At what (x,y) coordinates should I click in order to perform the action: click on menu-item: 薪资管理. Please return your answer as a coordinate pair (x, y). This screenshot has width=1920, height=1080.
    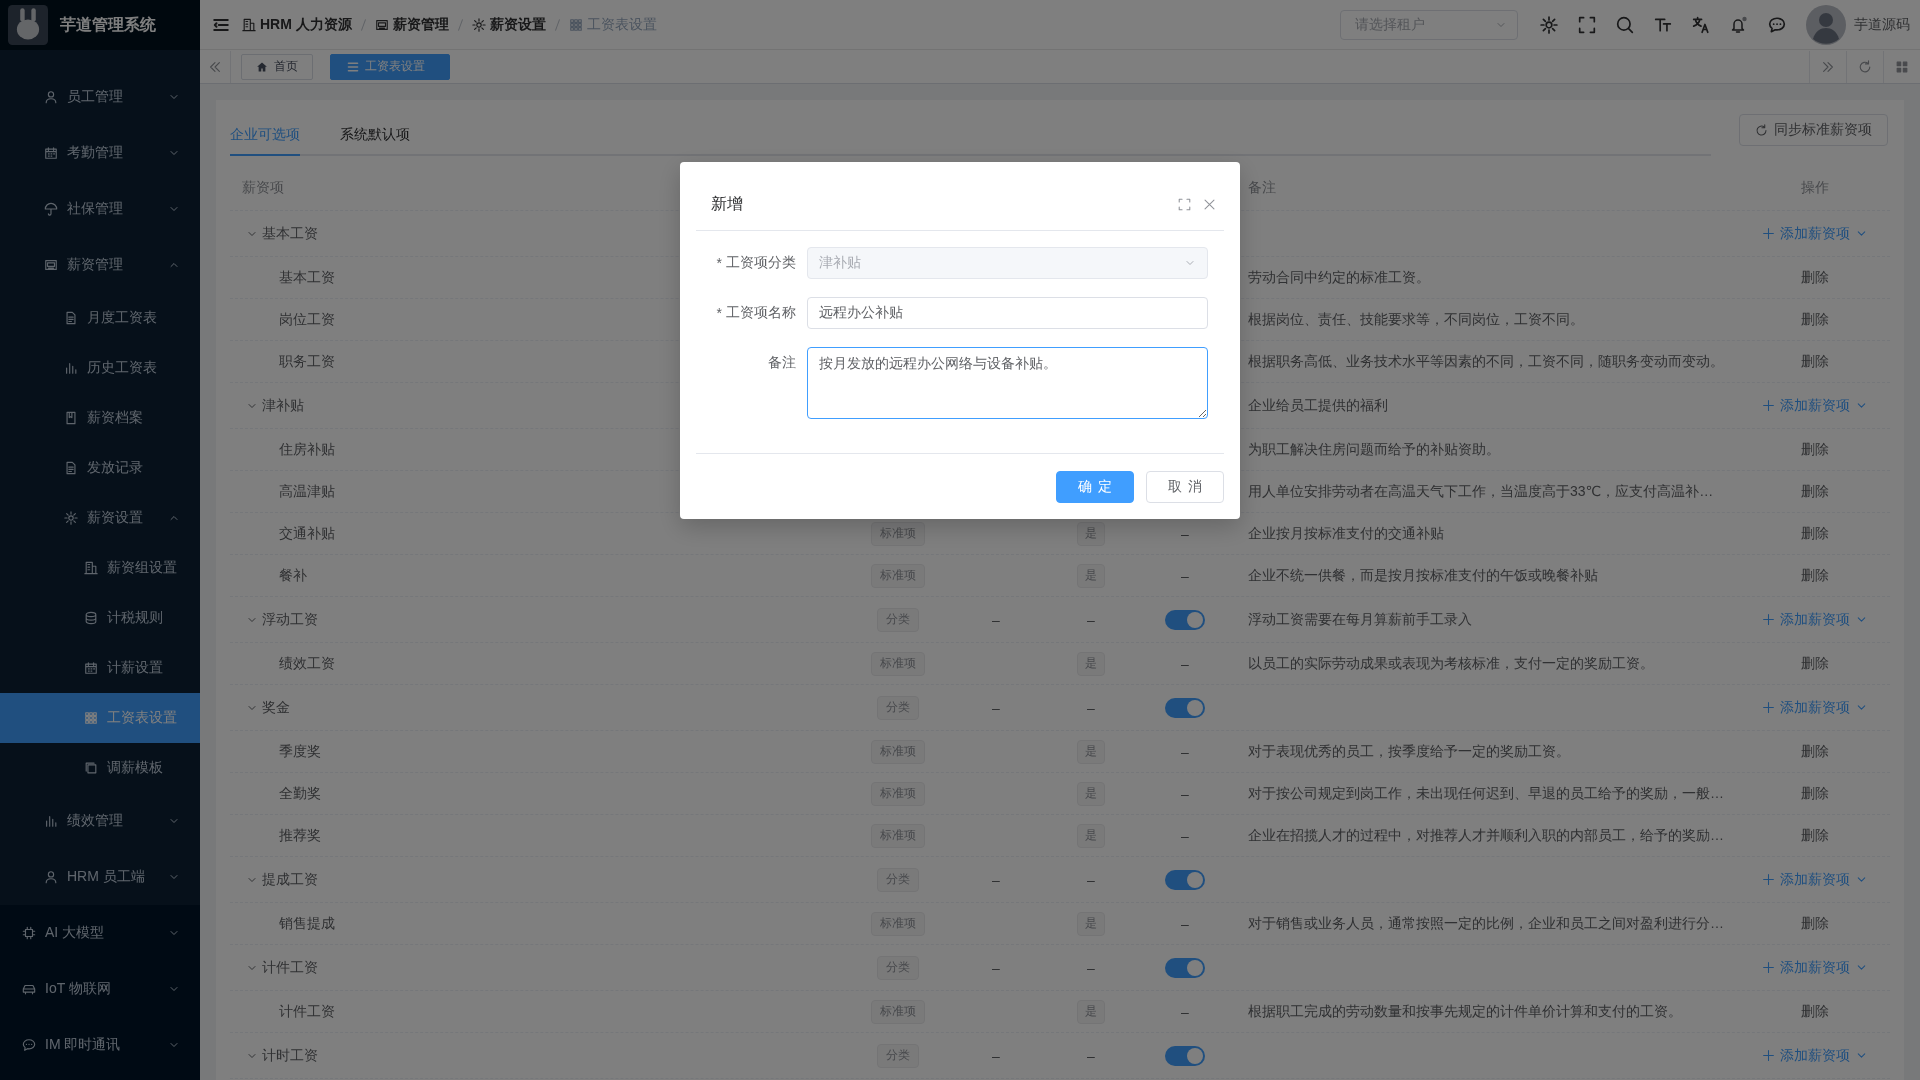
    Looking at the image, I should click on (100, 265).